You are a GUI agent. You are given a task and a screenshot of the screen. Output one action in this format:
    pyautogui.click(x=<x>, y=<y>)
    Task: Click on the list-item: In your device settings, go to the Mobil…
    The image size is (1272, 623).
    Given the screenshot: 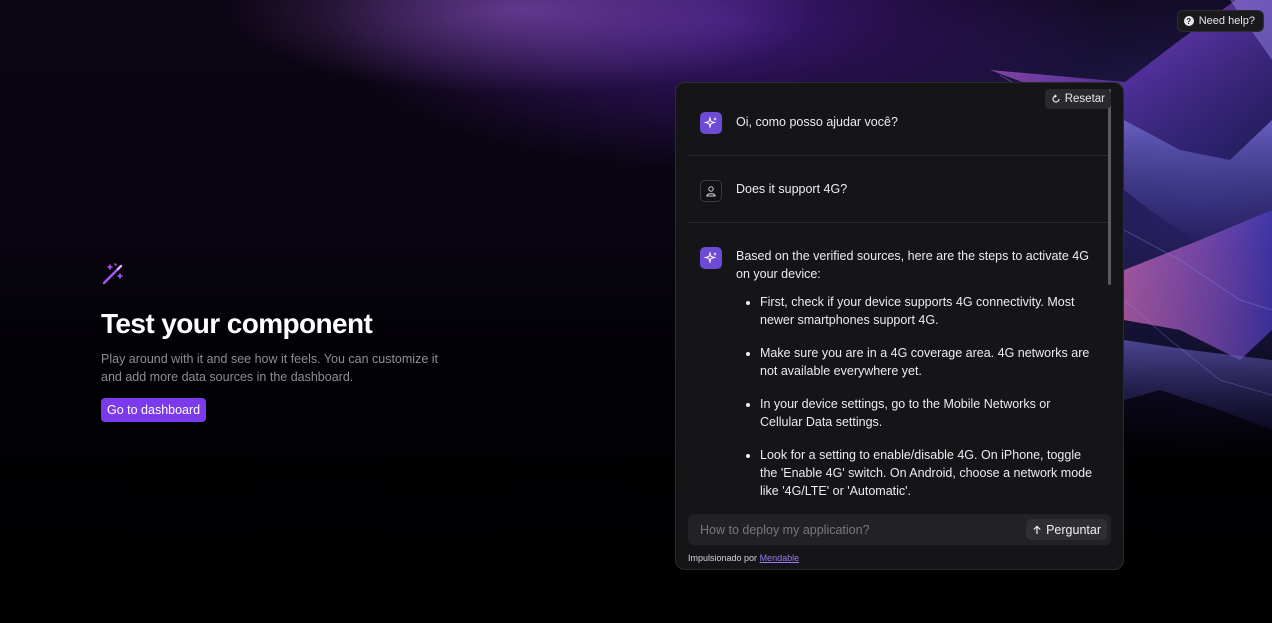 What is the action you would take?
    pyautogui.click(x=934, y=413)
    